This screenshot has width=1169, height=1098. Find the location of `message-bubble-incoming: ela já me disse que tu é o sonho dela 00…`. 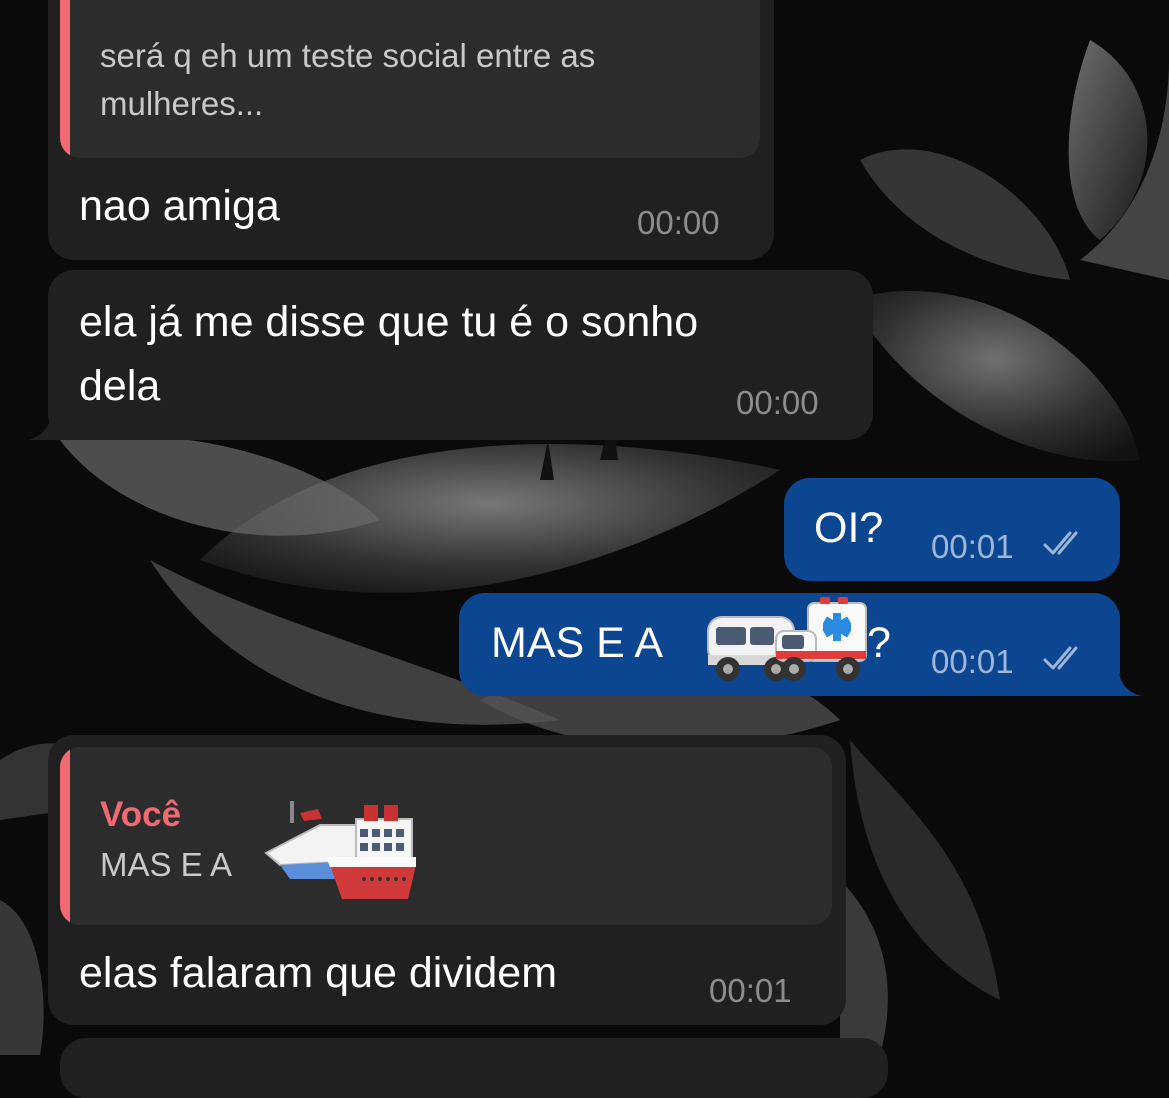

message-bubble-incoming: ela já me disse que tu é o sonho dela 00… is located at coordinates (460, 355).